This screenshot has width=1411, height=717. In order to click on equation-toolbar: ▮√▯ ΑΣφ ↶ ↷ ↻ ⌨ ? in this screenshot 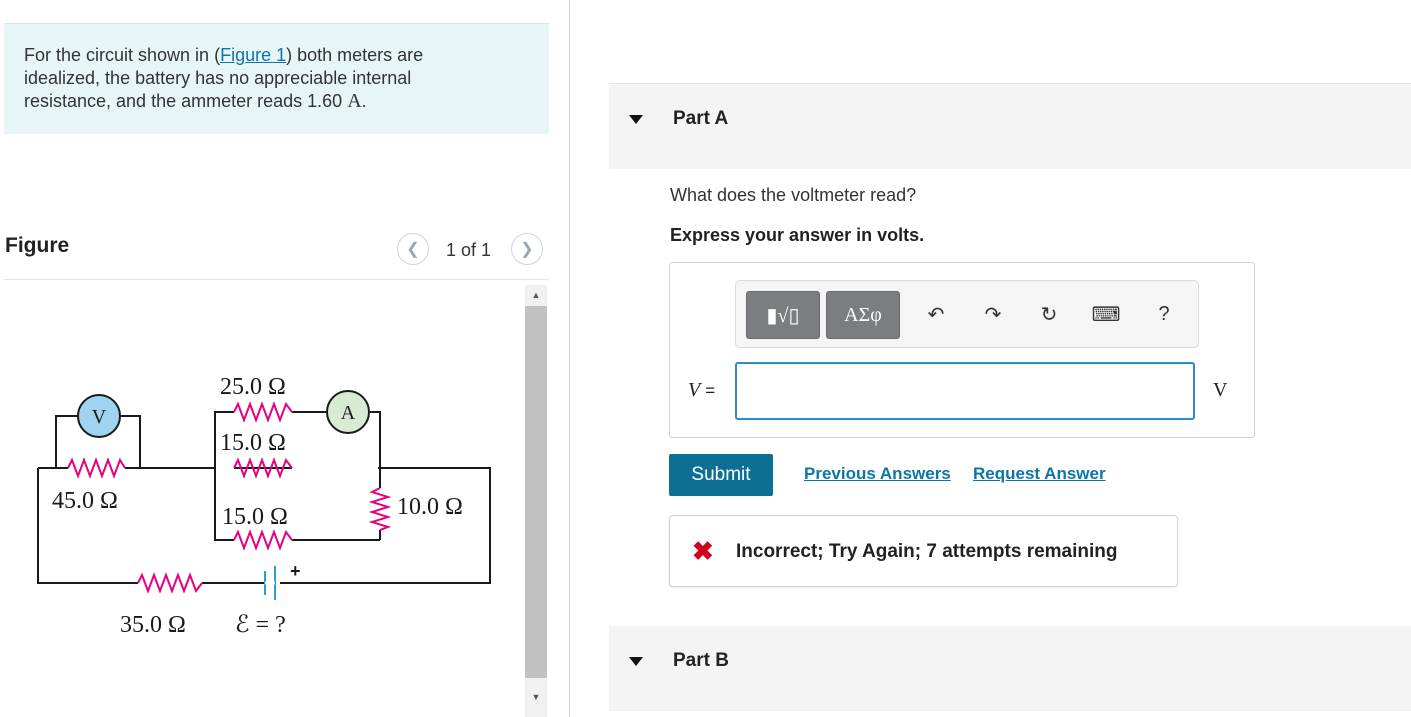, I will do `click(967, 314)`.